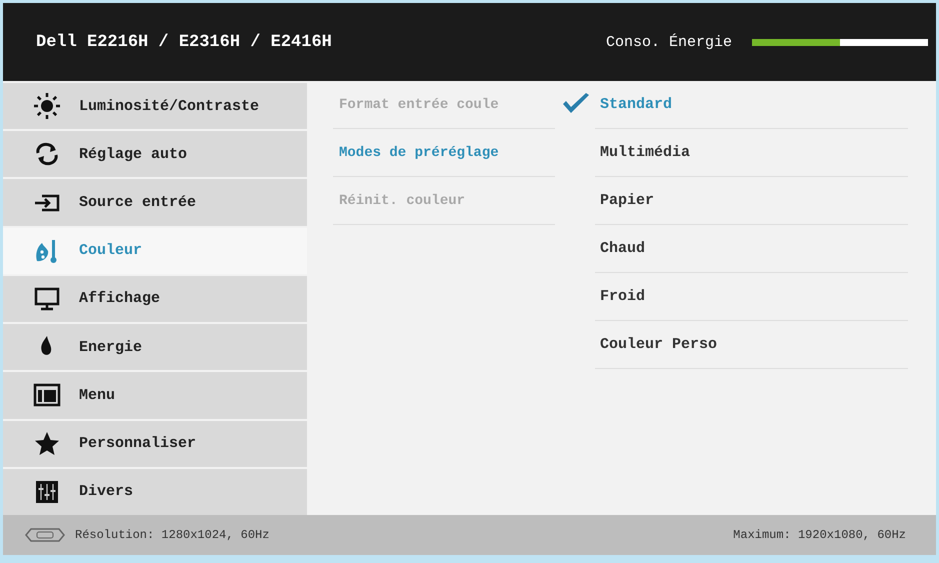 This screenshot has width=939, height=563. Describe the element at coordinates (155, 299) in the screenshot. I see `menu-item: Affichage` at that location.